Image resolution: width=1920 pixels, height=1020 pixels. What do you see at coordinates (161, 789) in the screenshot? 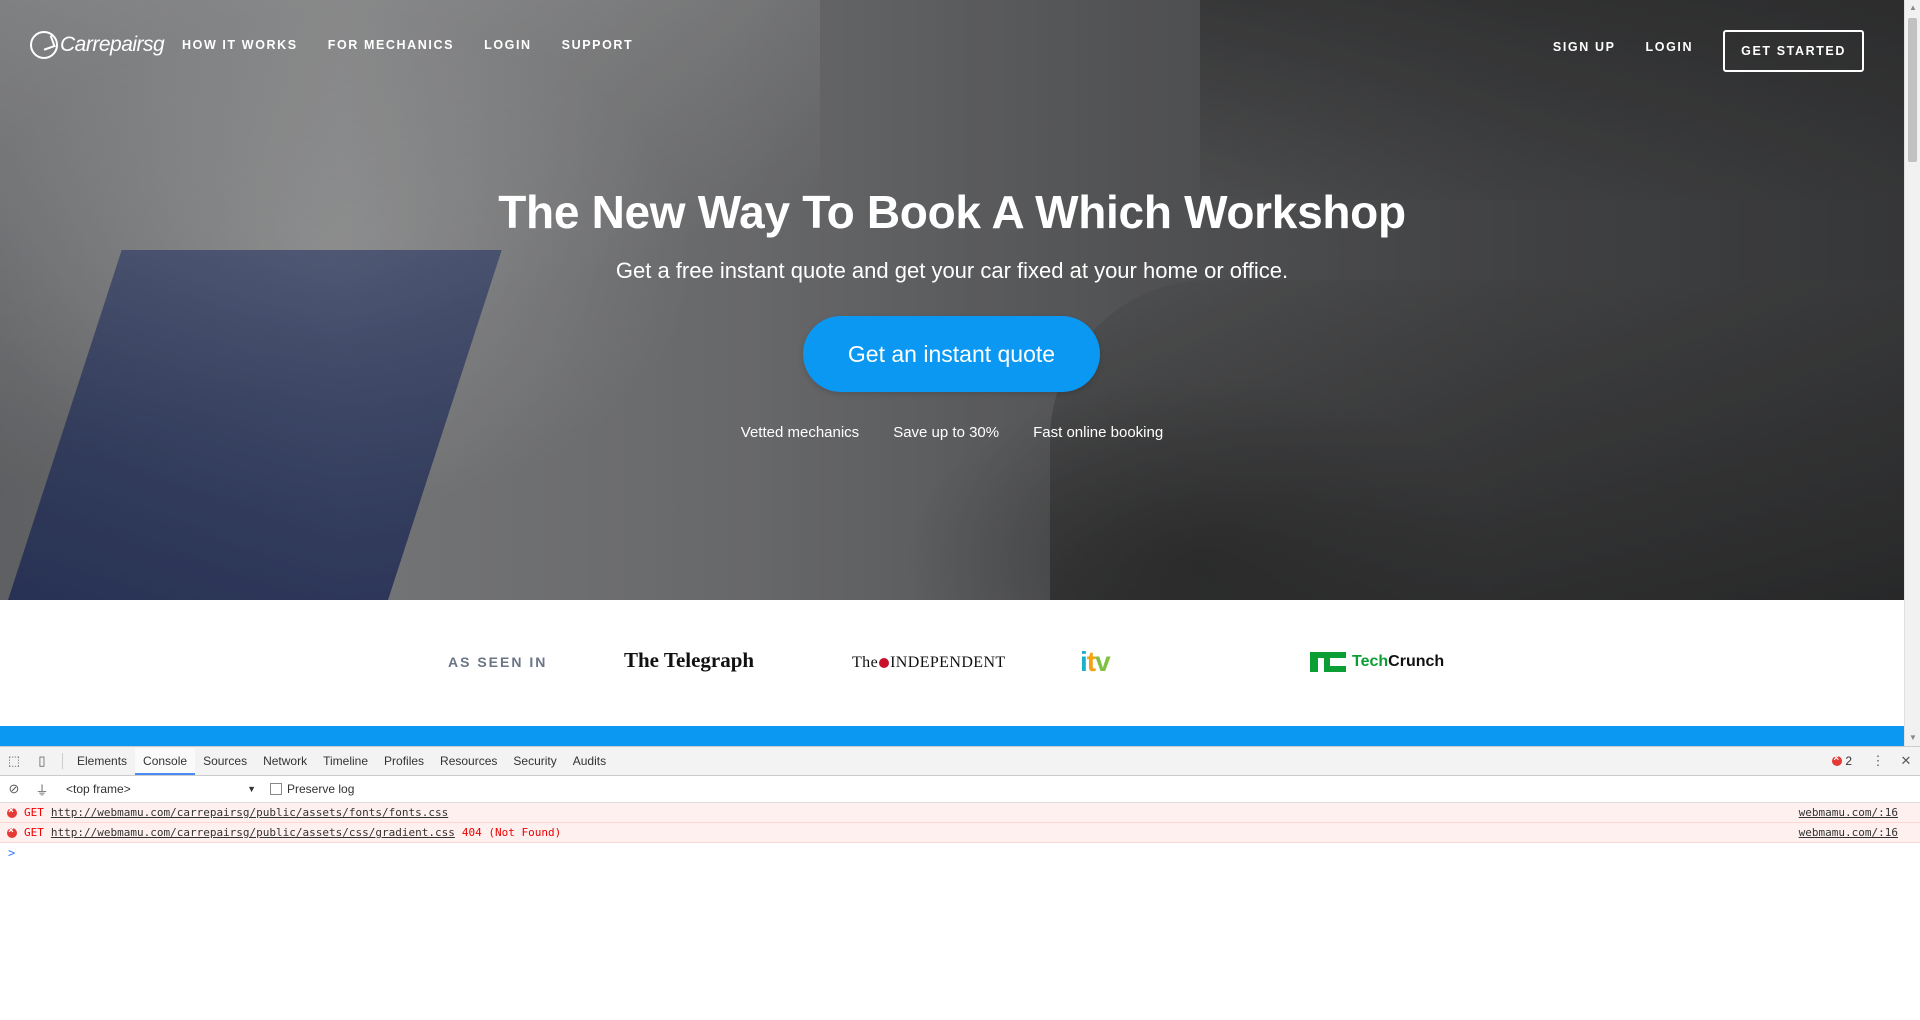
I see `frame-selector: <top frame> ▼` at bounding box center [161, 789].